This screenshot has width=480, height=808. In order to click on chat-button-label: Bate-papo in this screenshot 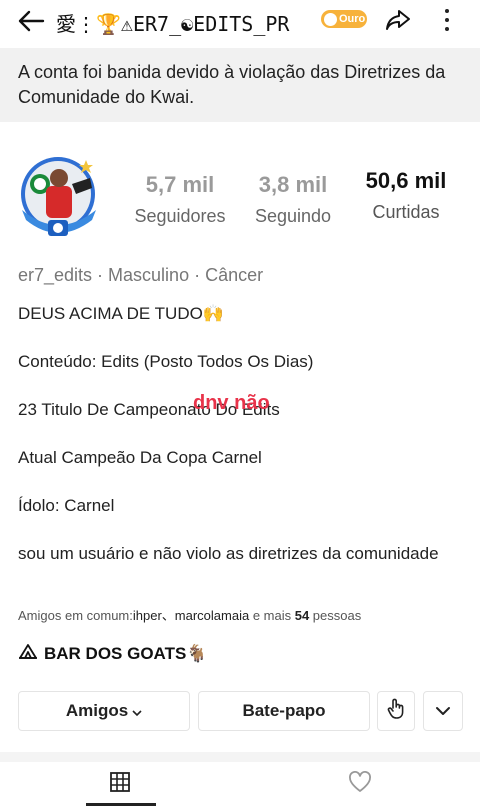, I will do `click(284, 710)`.